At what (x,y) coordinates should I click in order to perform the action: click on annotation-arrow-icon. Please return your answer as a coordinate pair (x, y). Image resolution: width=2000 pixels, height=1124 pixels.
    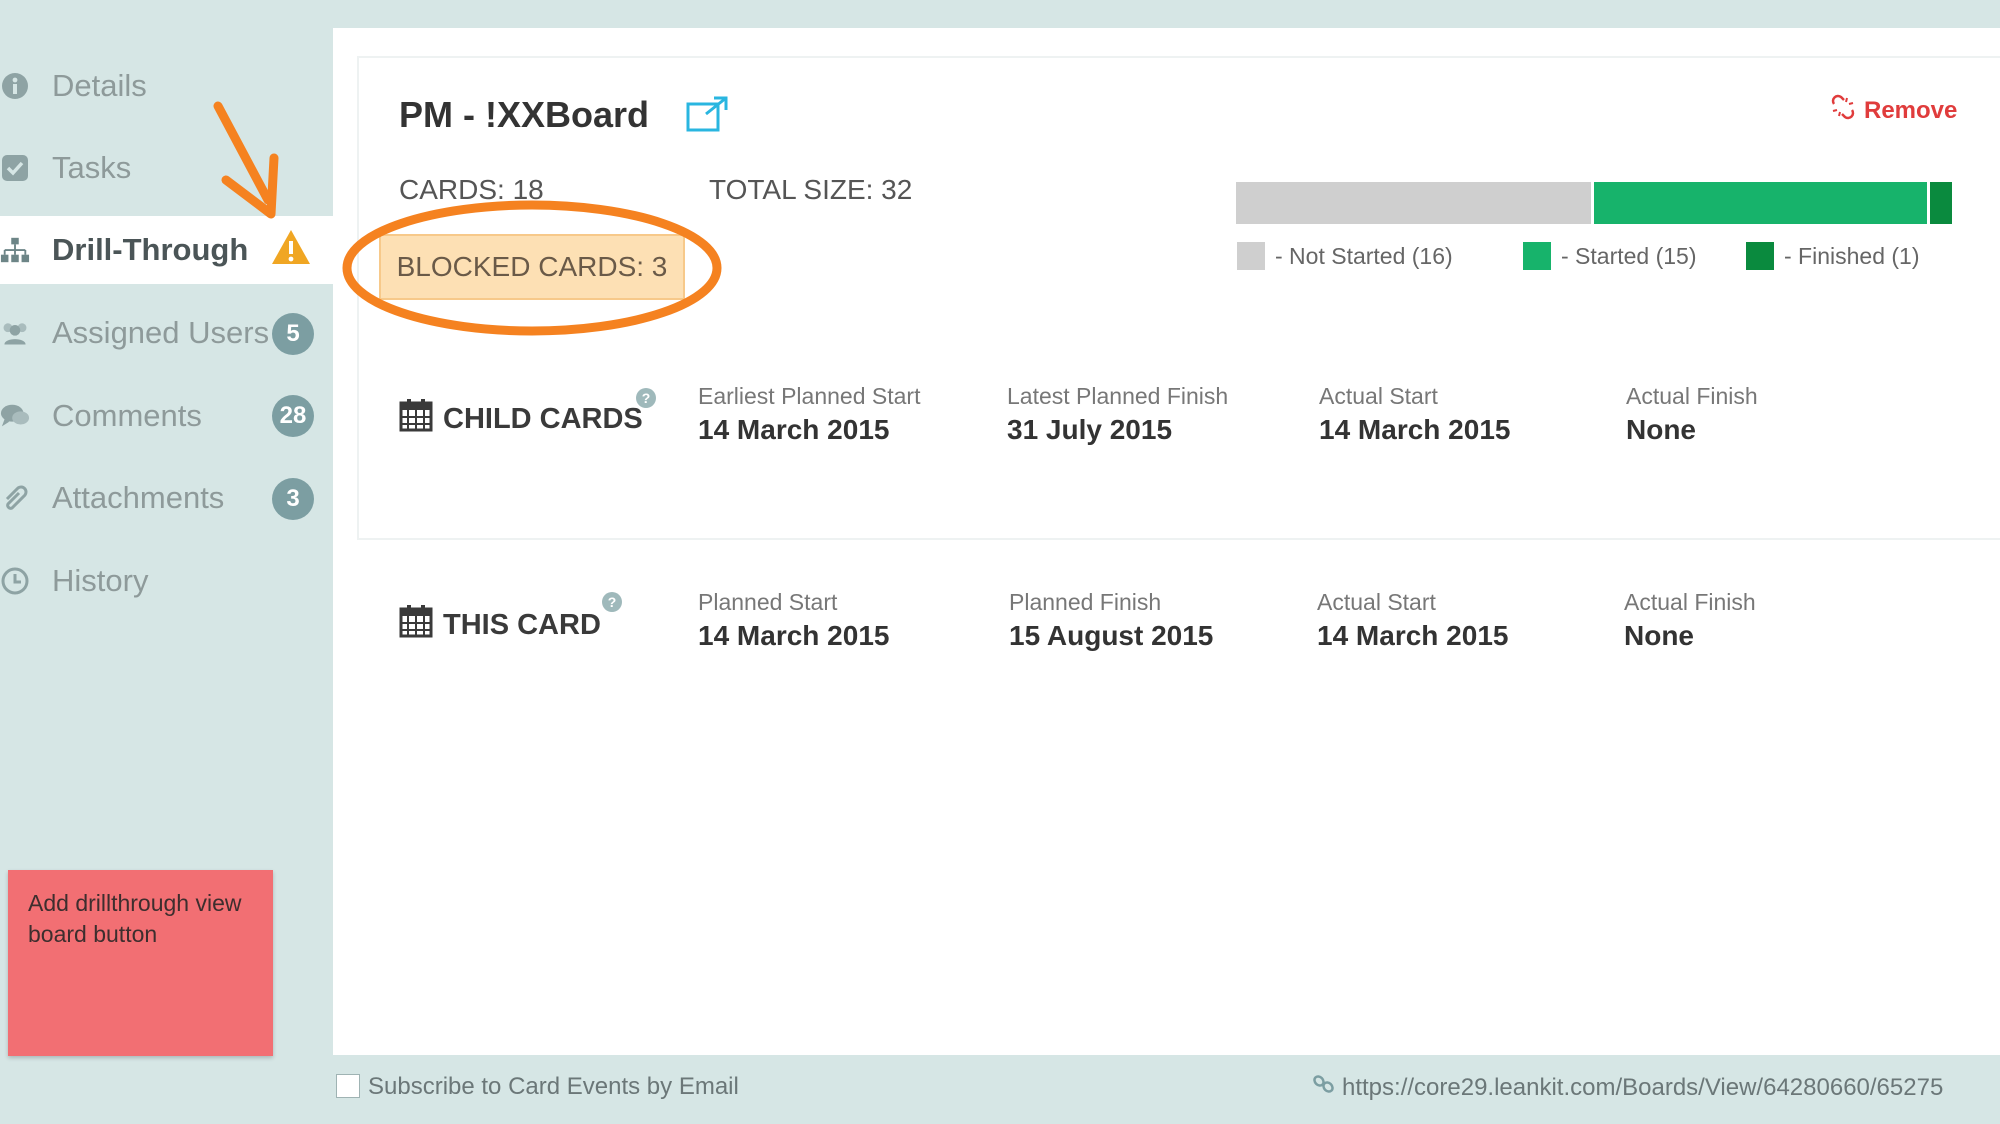
    Looking at the image, I should click on (246, 160).